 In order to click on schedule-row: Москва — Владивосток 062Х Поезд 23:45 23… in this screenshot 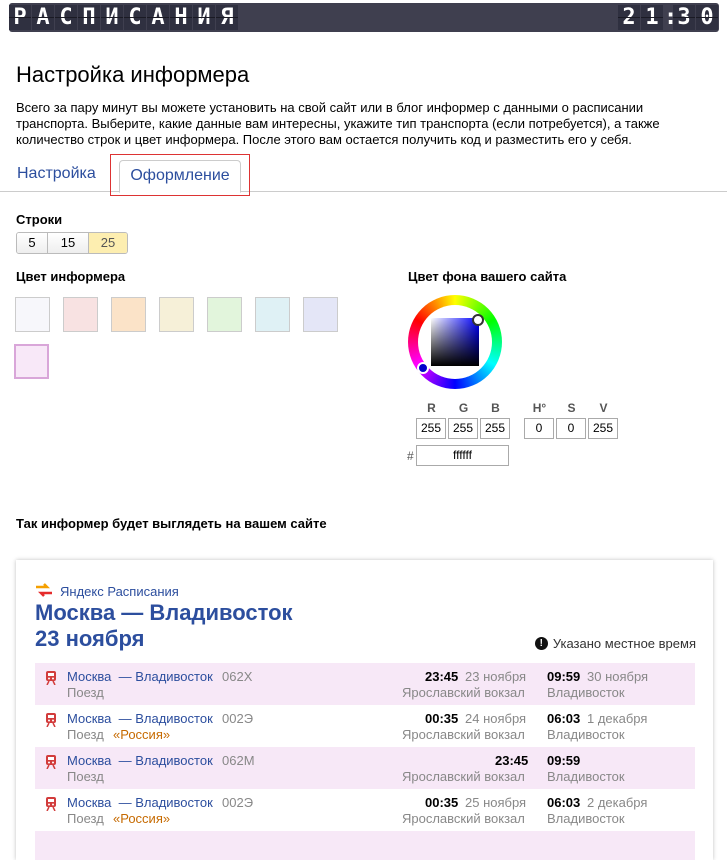, I will do `click(365, 684)`.